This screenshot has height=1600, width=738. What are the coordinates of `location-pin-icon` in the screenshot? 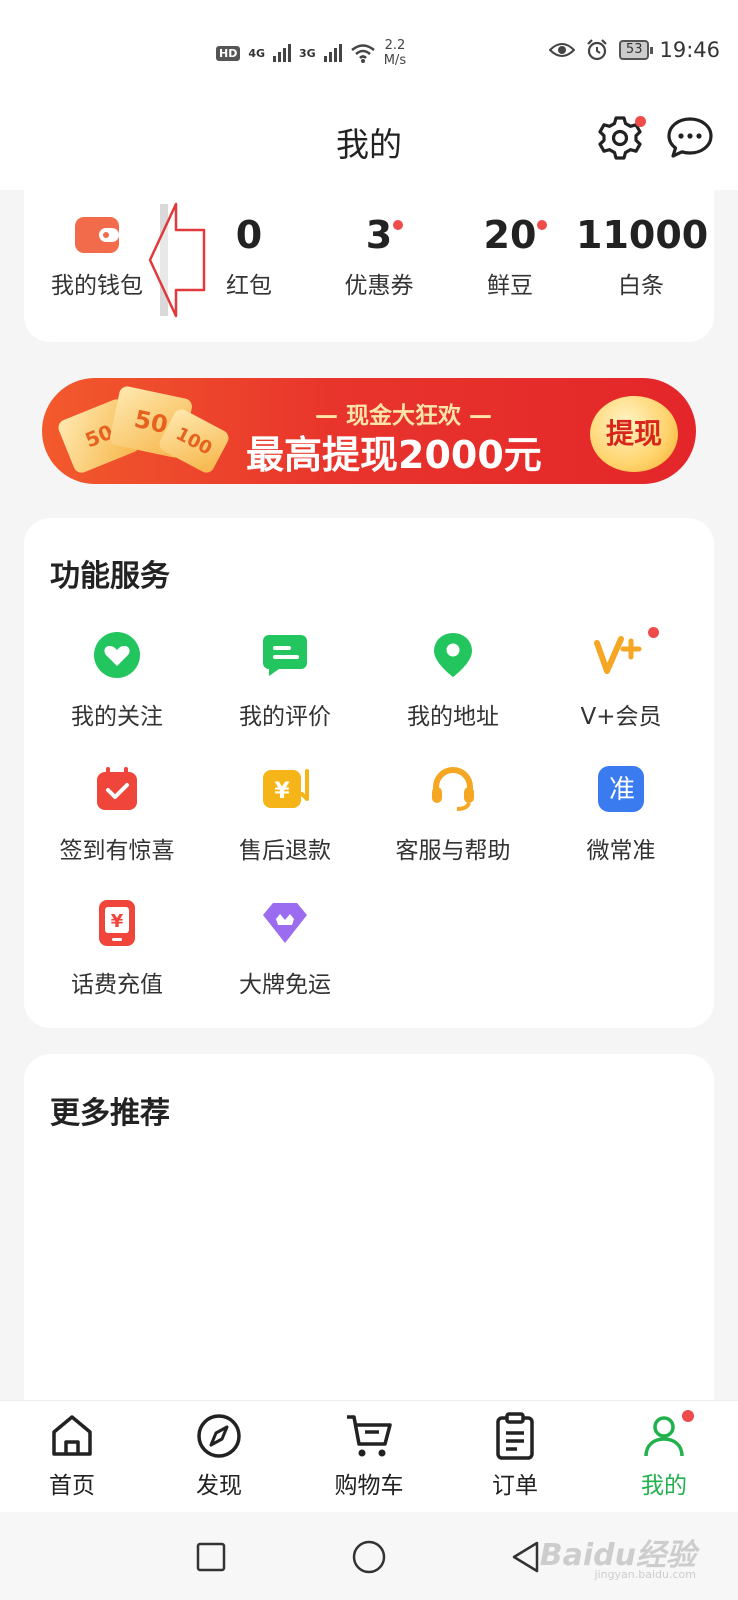 It's located at (453, 655).